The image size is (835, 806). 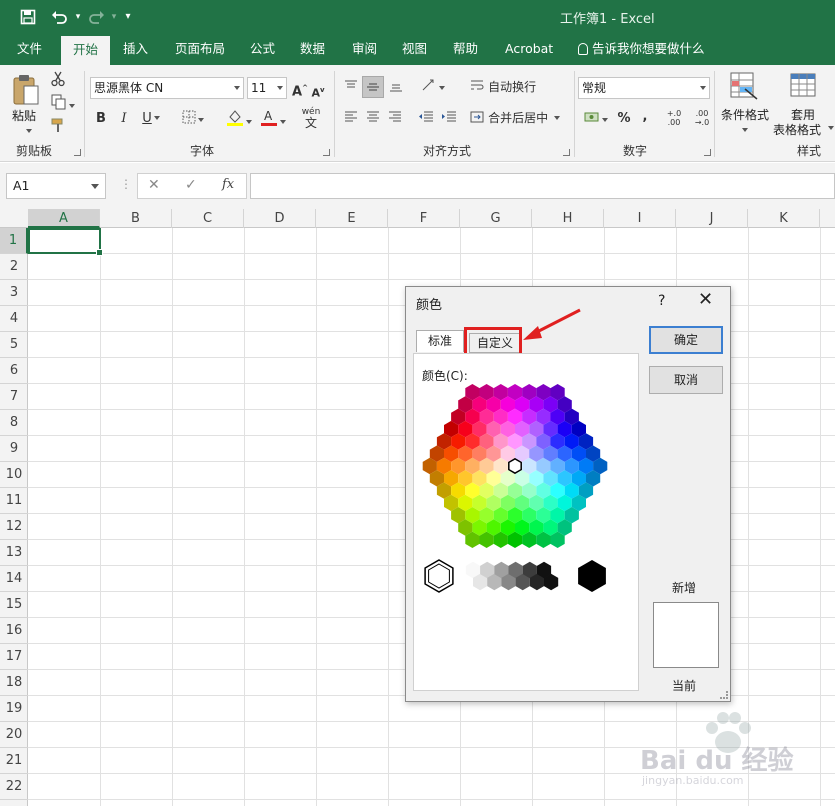 I want to click on format-painter-icon, so click(x=58, y=128).